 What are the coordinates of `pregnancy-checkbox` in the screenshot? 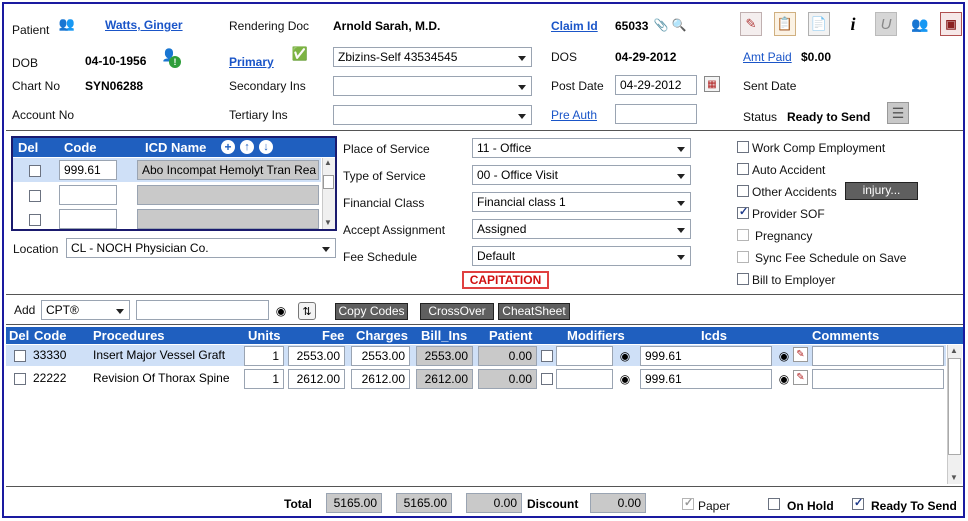 It's located at (743, 235).